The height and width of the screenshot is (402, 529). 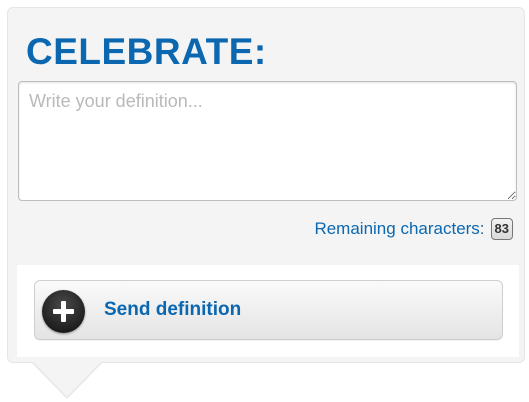 What do you see at coordinates (67, 379) in the screenshot?
I see `callout-pointer-fill` at bounding box center [67, 379].